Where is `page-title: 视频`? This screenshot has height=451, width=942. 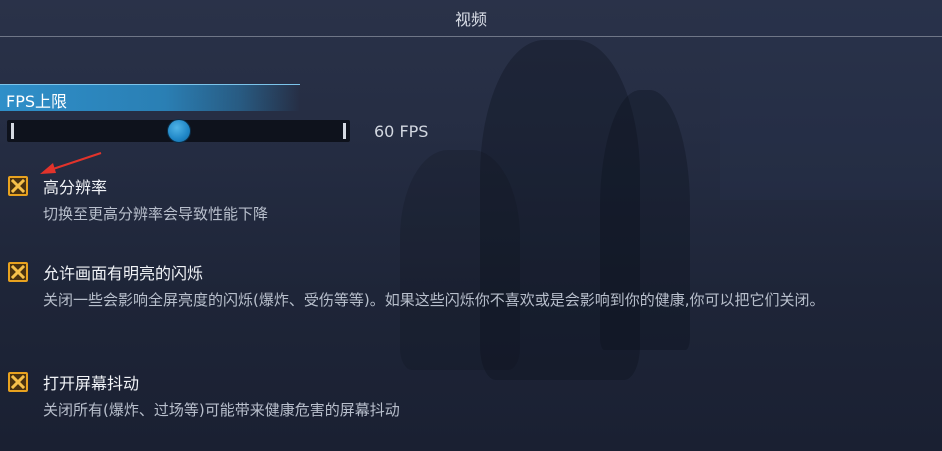
page-title: 视频 is located at coordinates (470, 19).